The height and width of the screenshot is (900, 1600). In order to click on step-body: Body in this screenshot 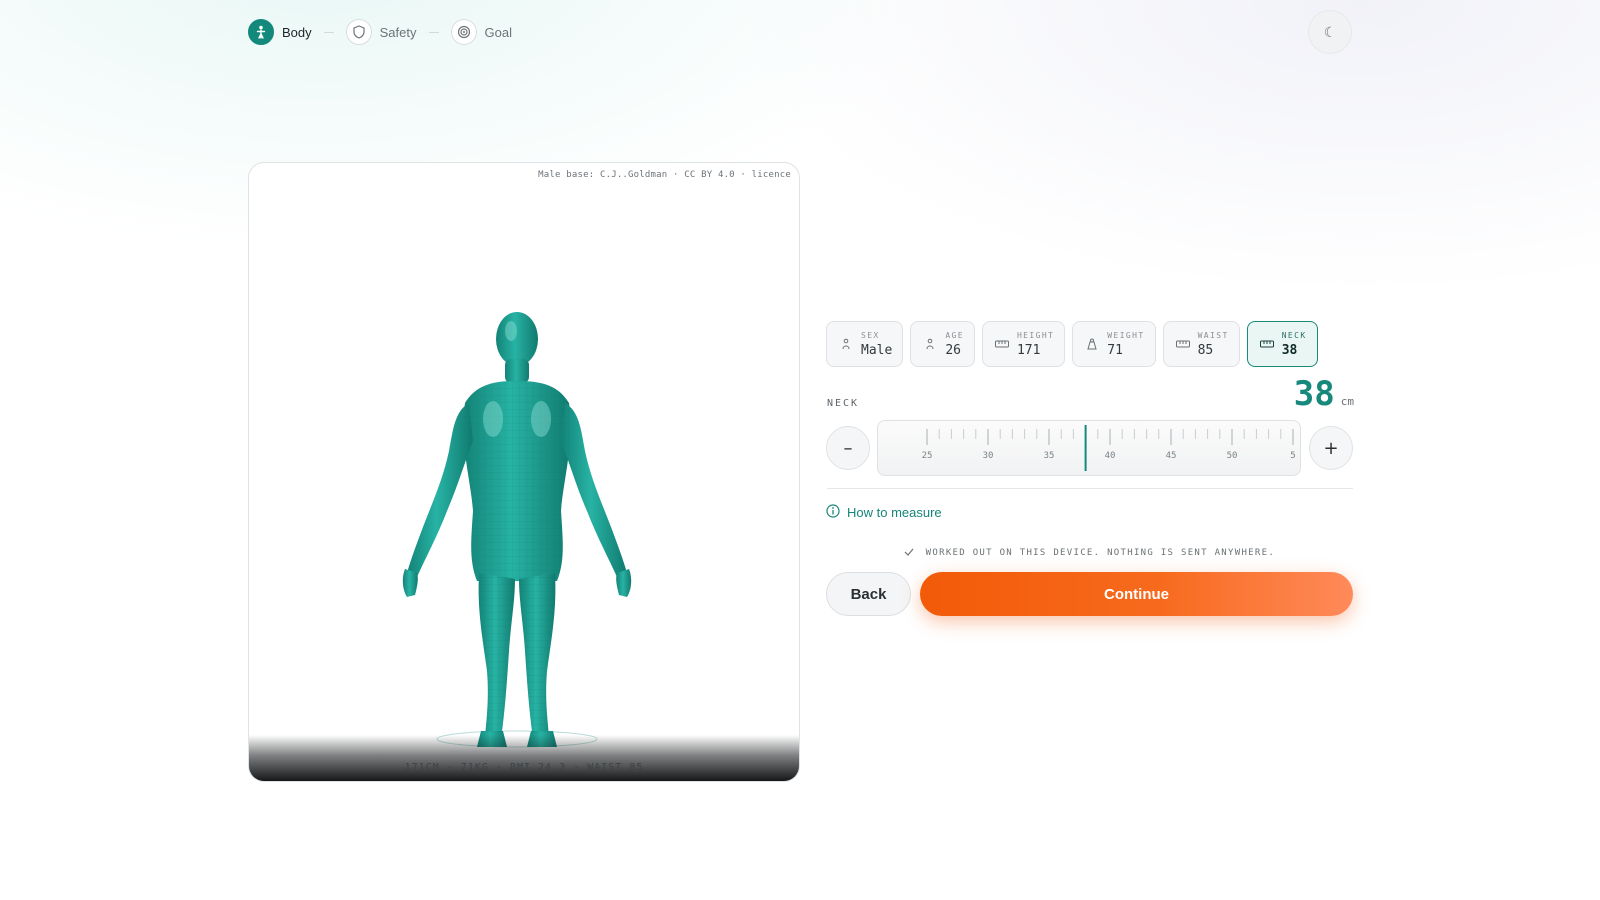, I will do `click(280, 32)`.